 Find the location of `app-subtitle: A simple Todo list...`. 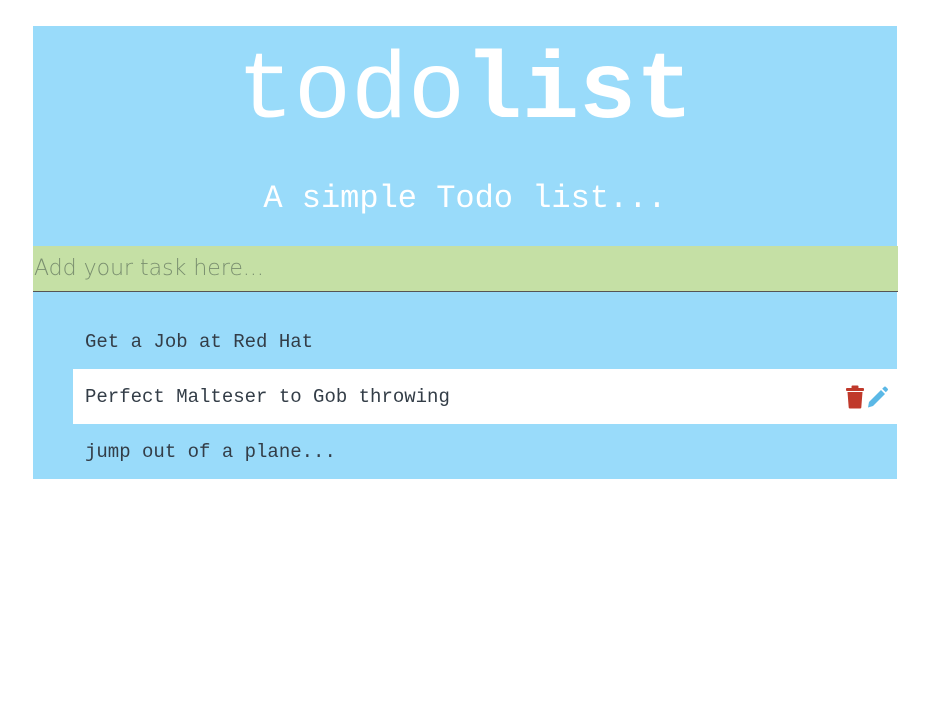

app-subtitle: A simple Todo list... is located at coordinates (465, 198).